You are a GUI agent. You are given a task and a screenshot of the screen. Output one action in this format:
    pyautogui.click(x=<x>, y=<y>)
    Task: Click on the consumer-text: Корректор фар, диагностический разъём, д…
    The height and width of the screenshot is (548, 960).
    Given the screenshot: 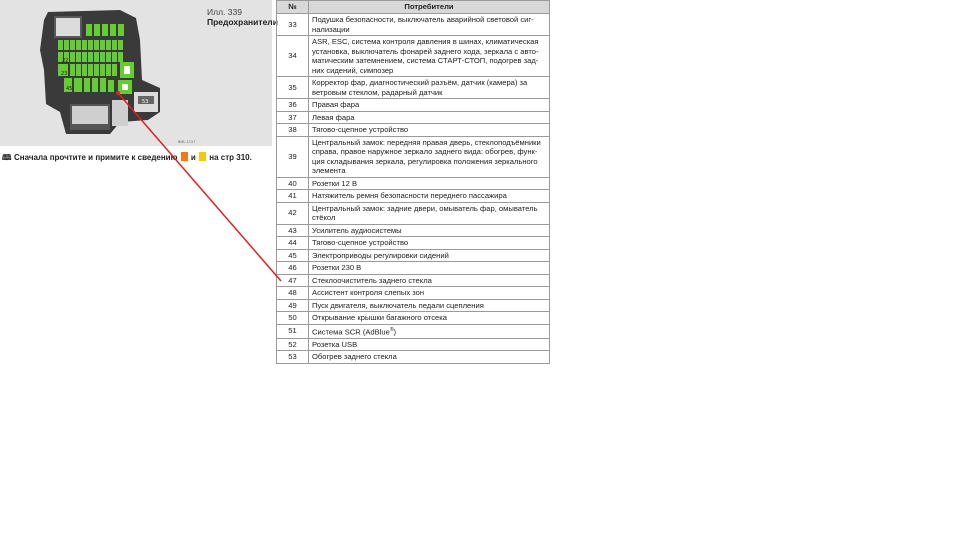 What is the action you would take?
    pyautogui.click(x=420, y=87)
    